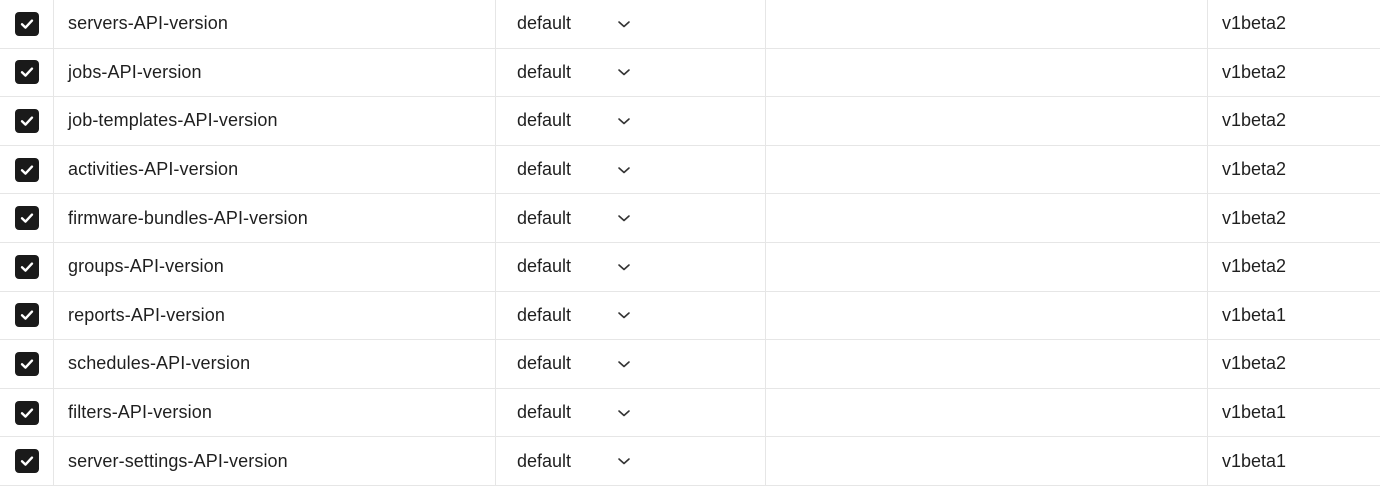  I want to click on table-row: servers-API-version default v1beta2, so click(690, 24).